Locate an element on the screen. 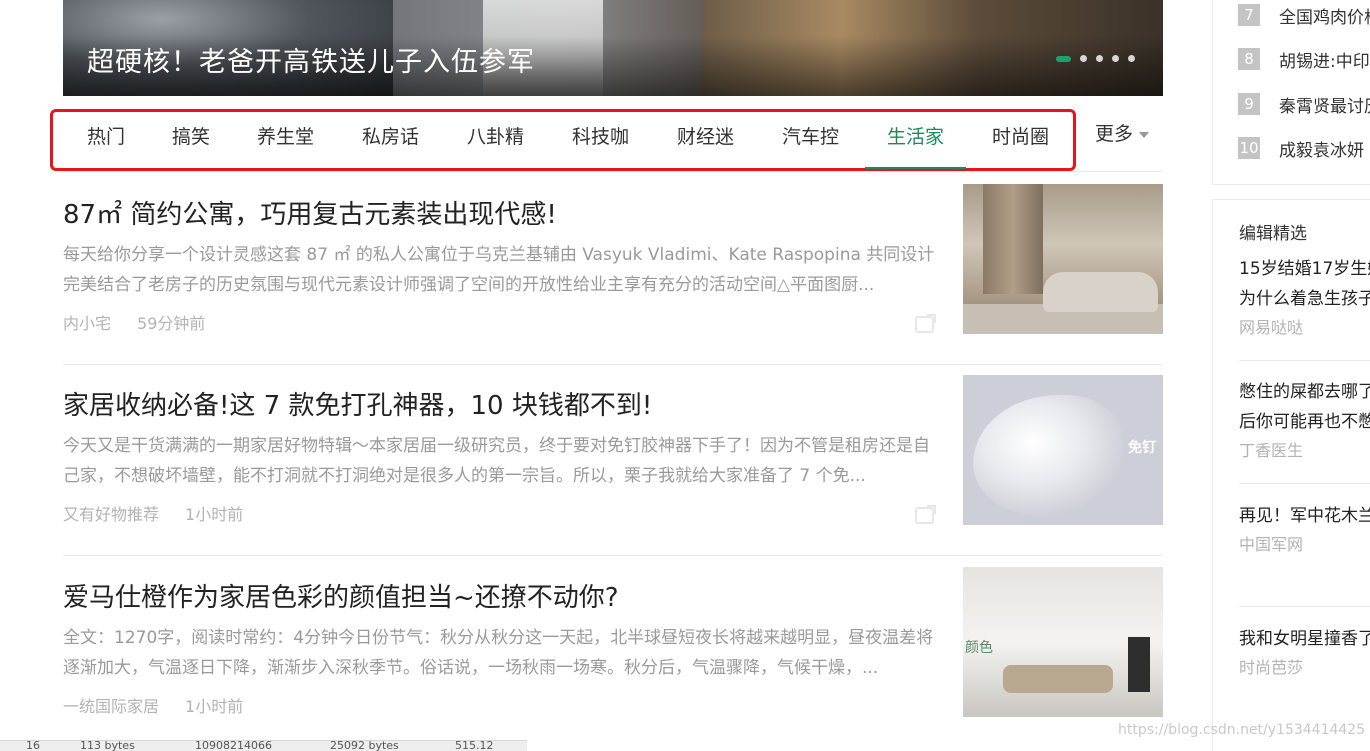  thumbnail-text: 免钉 is located at coordinates (1142, 448).